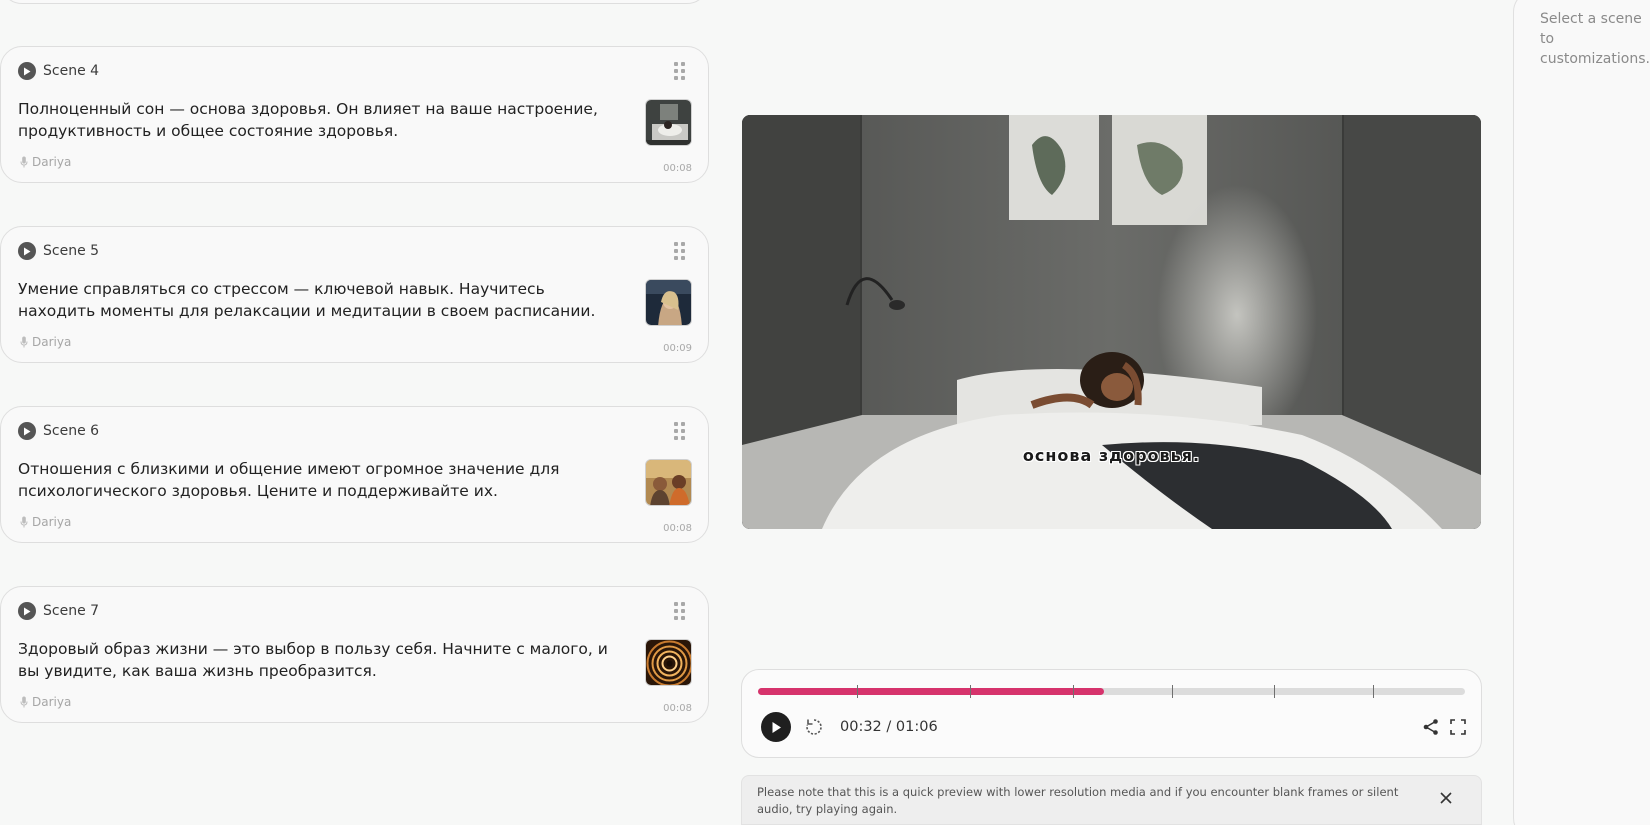  I want to click on fullscreen-icon, so click(1458, 727).